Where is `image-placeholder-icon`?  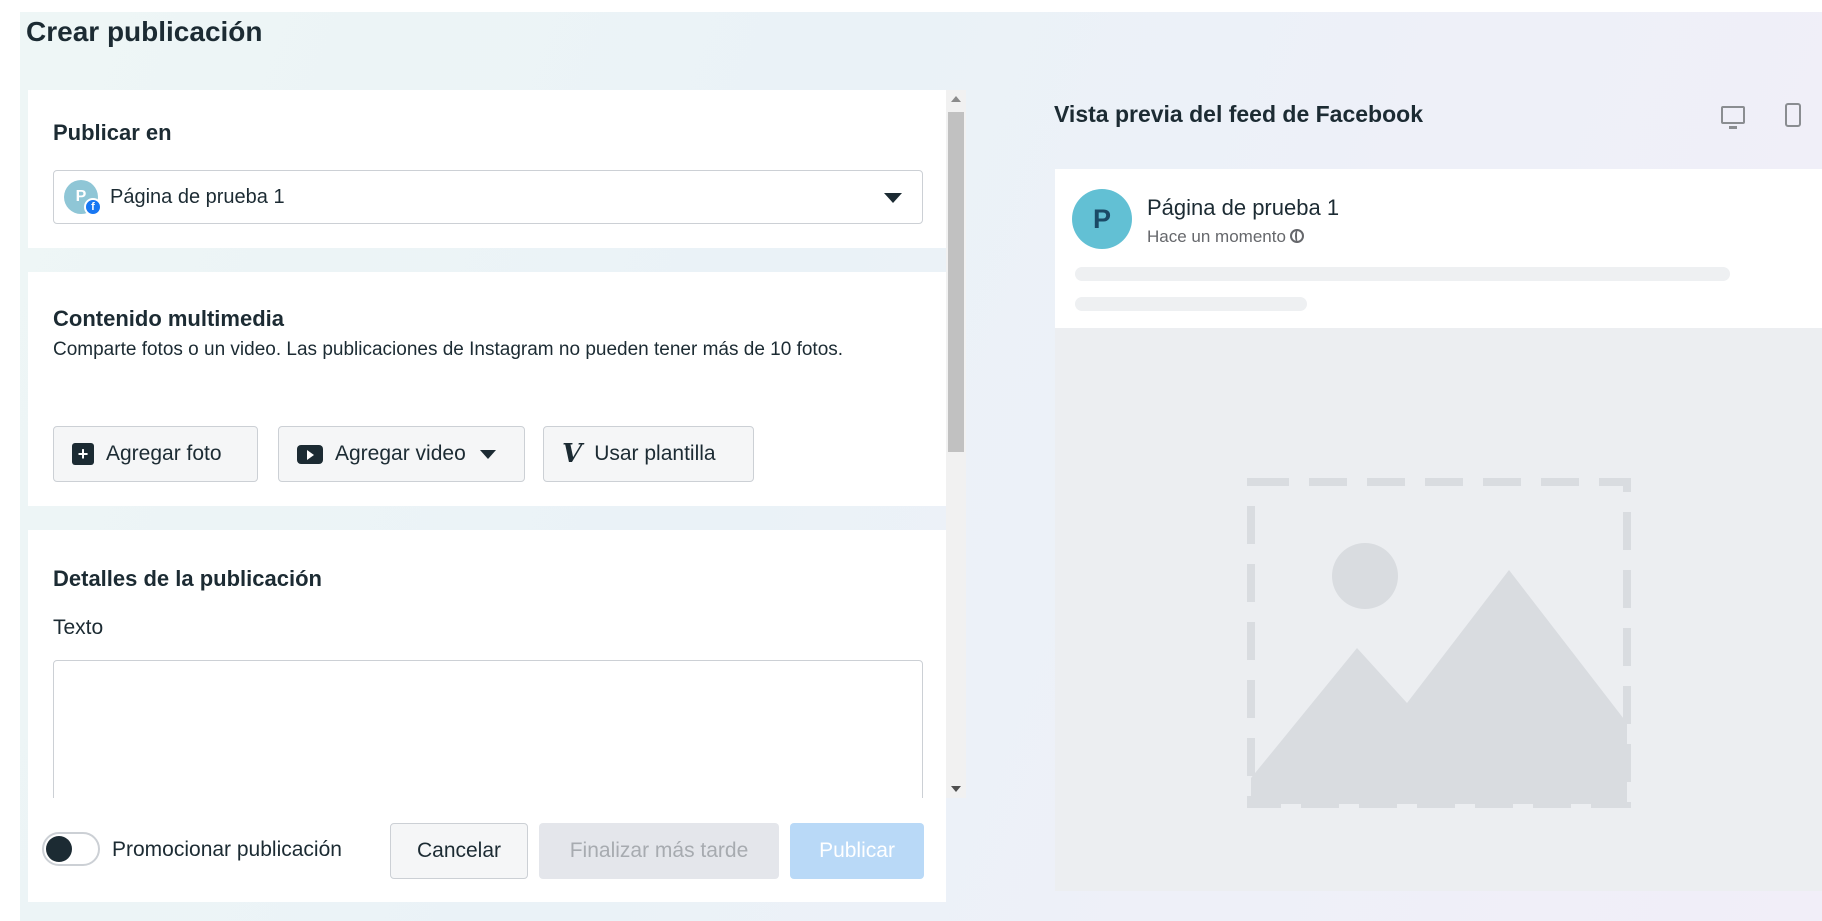
image-placeholder-icon is located at coordinates (1439, 643).